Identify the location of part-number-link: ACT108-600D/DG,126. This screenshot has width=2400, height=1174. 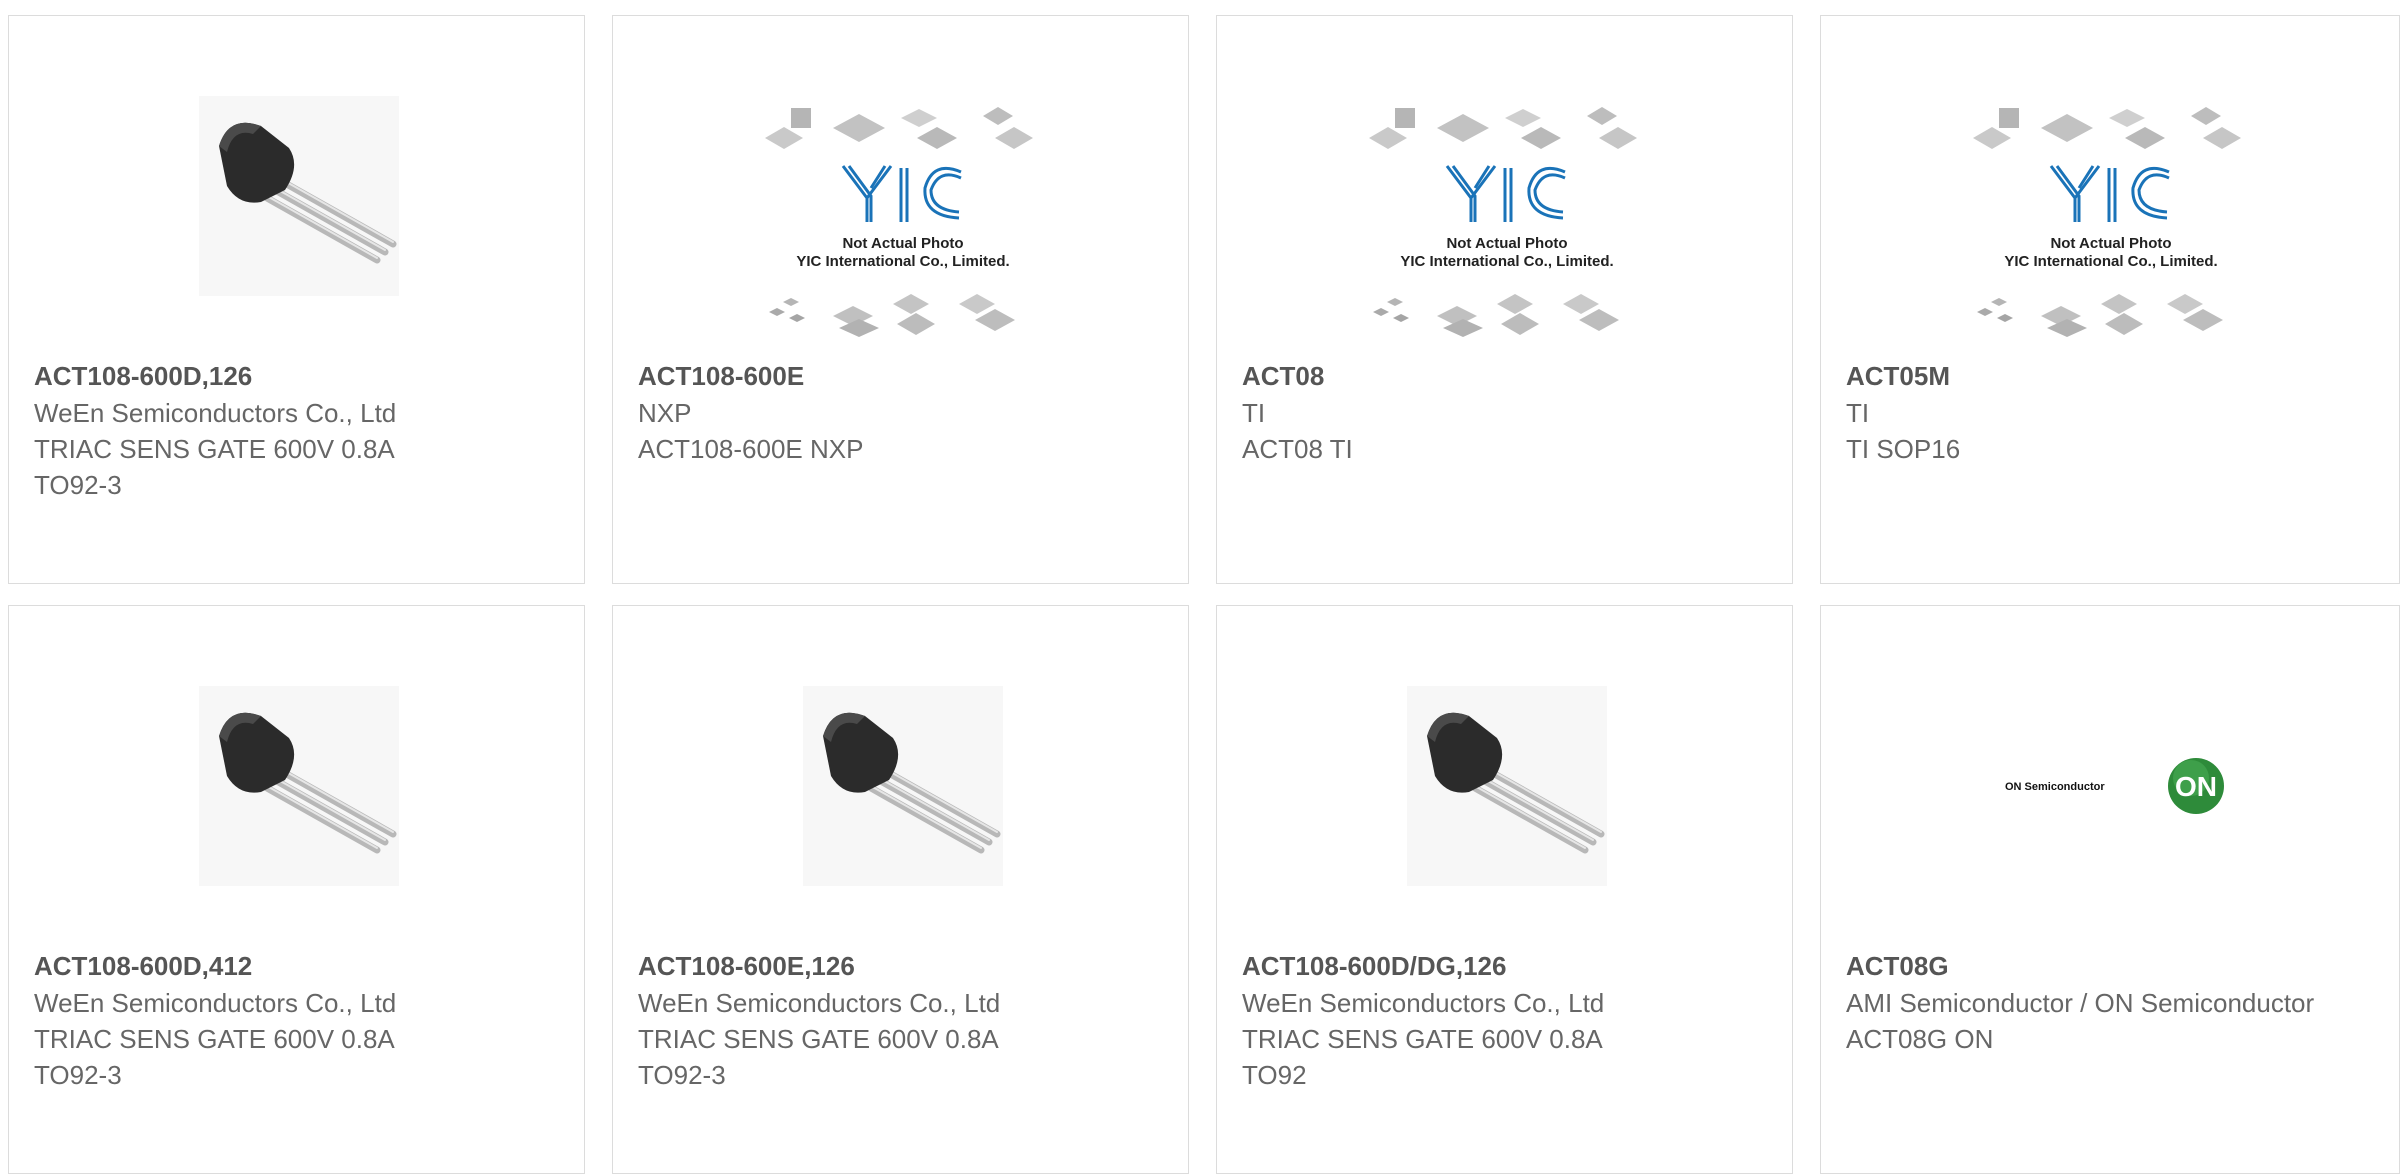
(1507, 966).